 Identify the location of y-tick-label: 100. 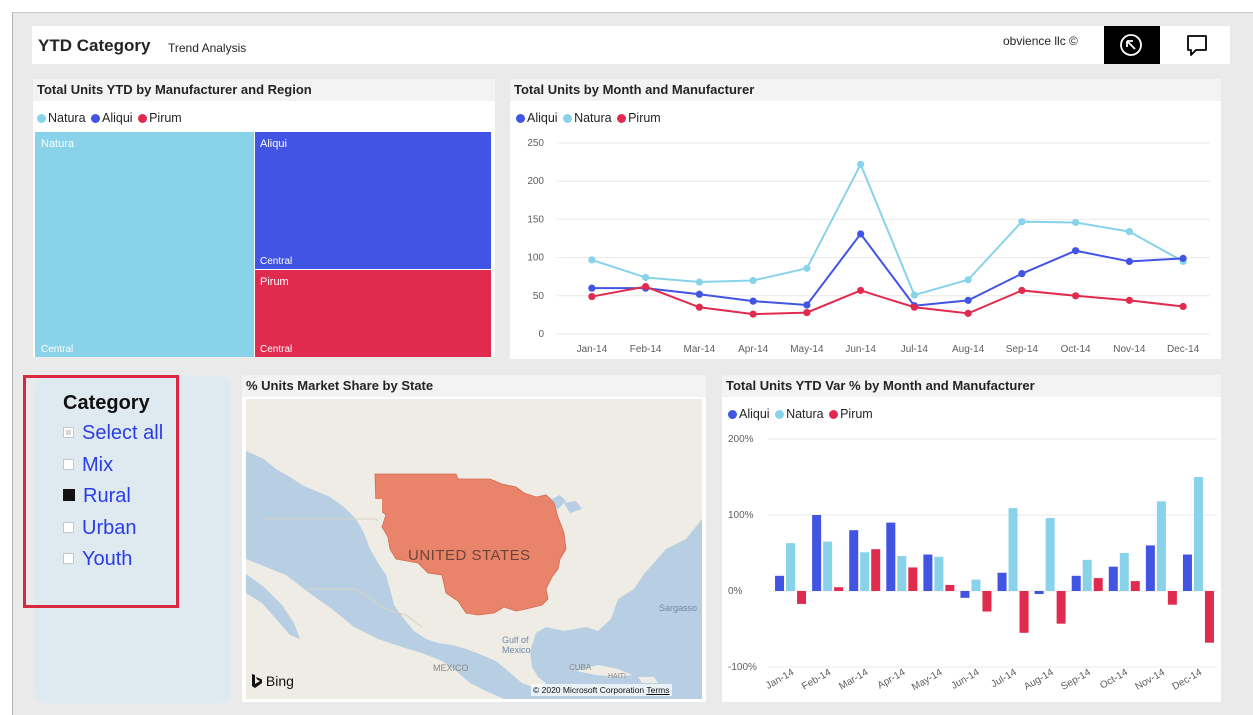
(535, 258).